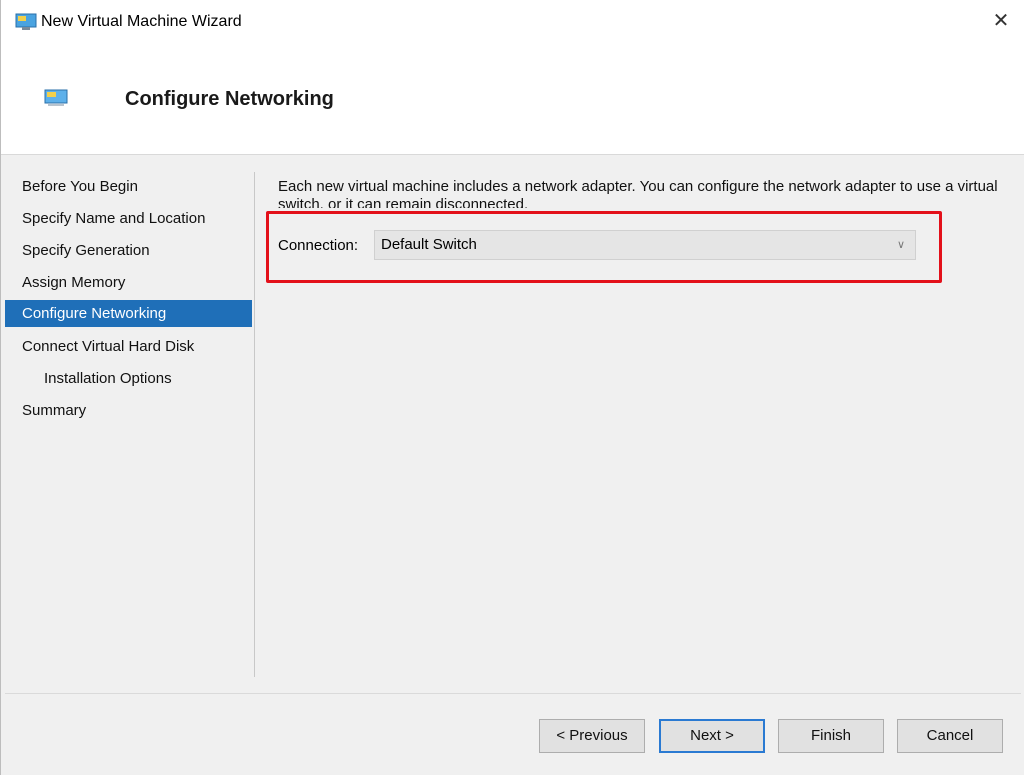  What do you see at coordinates (128, 252) in the screenshot?
I see `nav-item-specify-generation: Specify Generation` at bounding box center [128, 252].